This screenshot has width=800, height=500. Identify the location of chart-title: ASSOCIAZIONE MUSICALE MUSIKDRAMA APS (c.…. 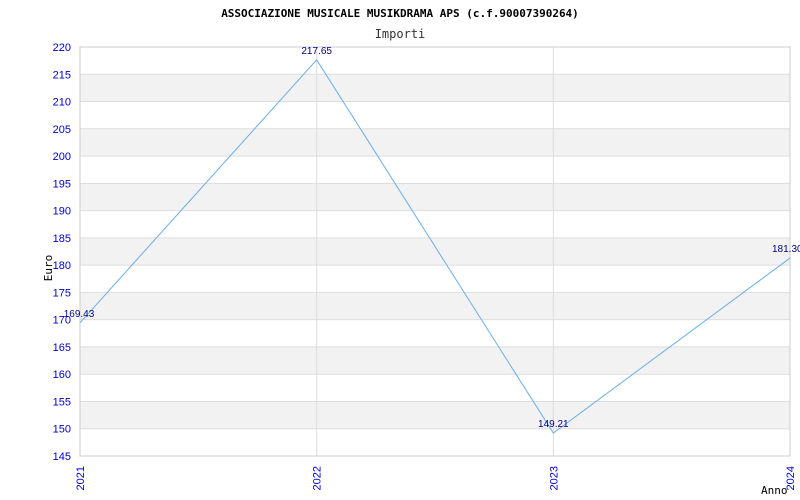
(400, 13).